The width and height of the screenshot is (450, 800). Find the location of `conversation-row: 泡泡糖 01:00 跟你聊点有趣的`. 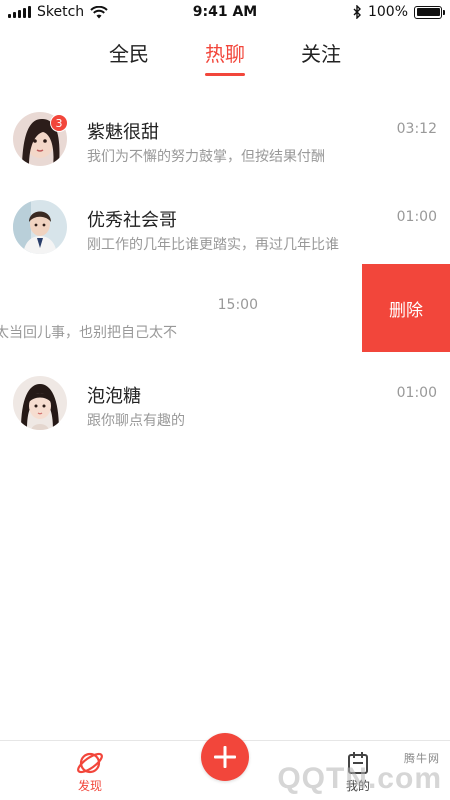

conversation-row: 泡泡糖 01:00 跟你聊点有趣的 is located at coordinates (225, 396).